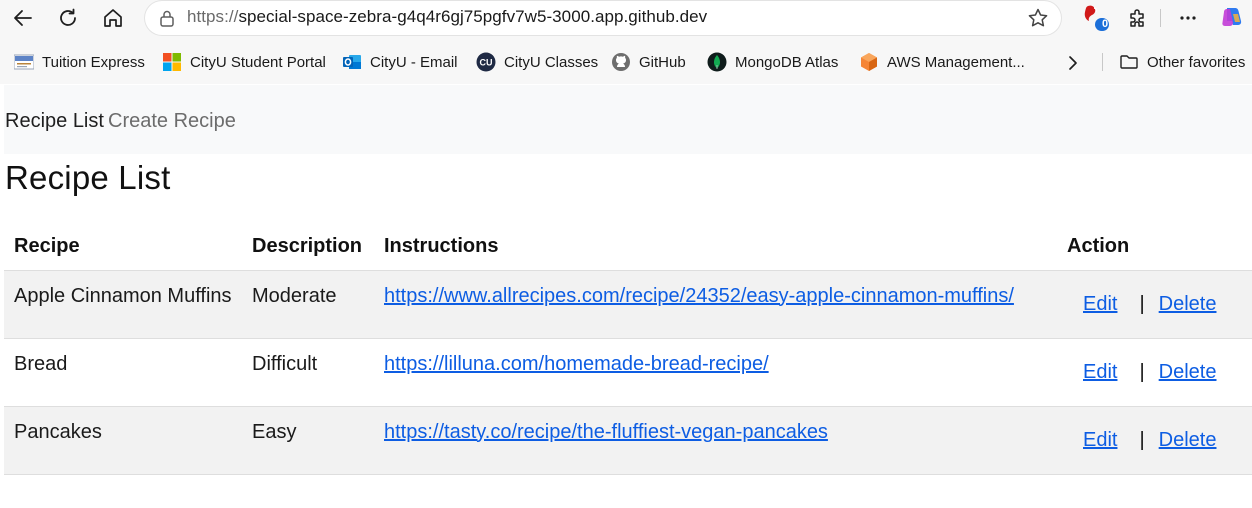  What do you see at coordinates (258, 62) in the screenshot?
I see `favorite-label: CityU Student Portal` at bounding box center [258, 62].